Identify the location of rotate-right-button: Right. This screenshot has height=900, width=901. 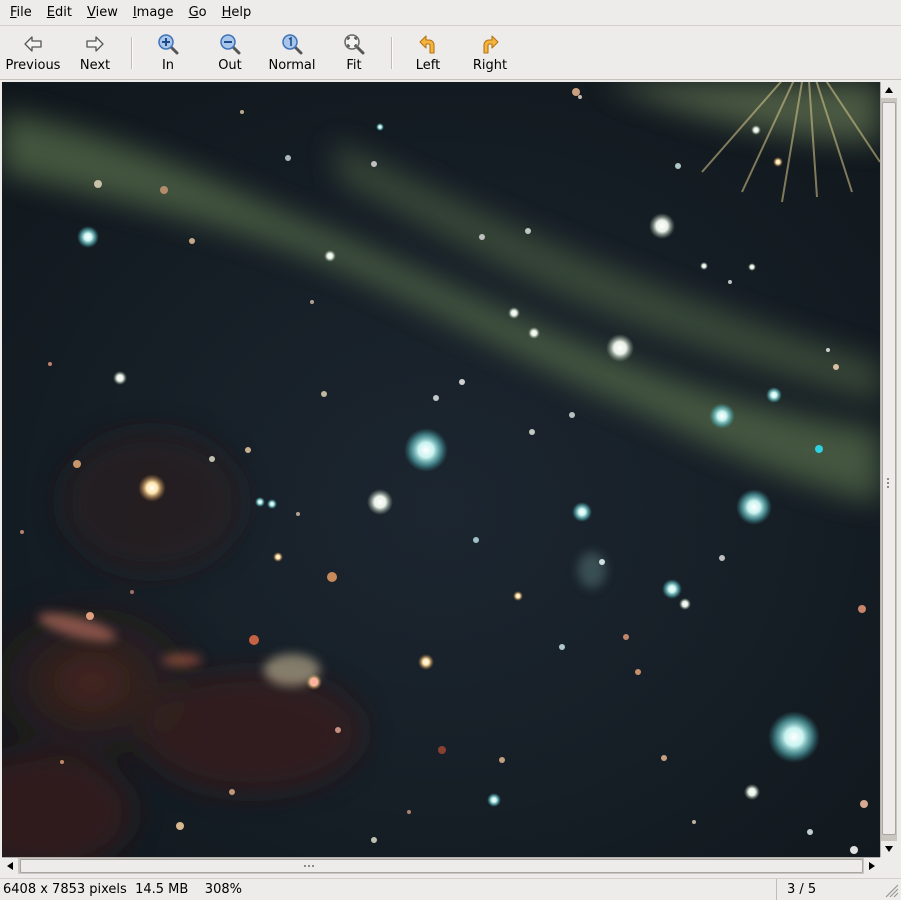
(490, 53).